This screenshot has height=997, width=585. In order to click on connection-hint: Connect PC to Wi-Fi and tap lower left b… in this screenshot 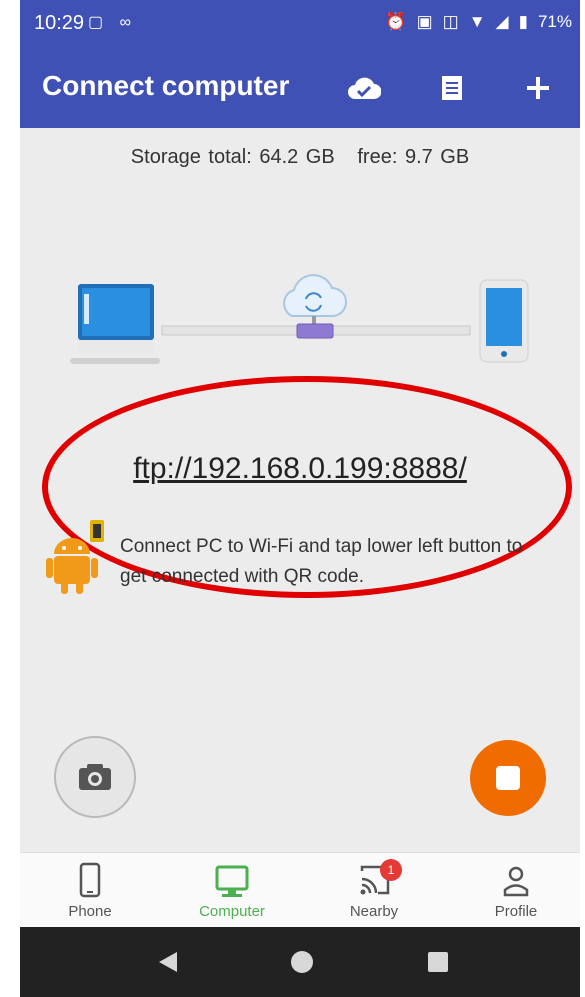, I will do `click(321, 561)`.